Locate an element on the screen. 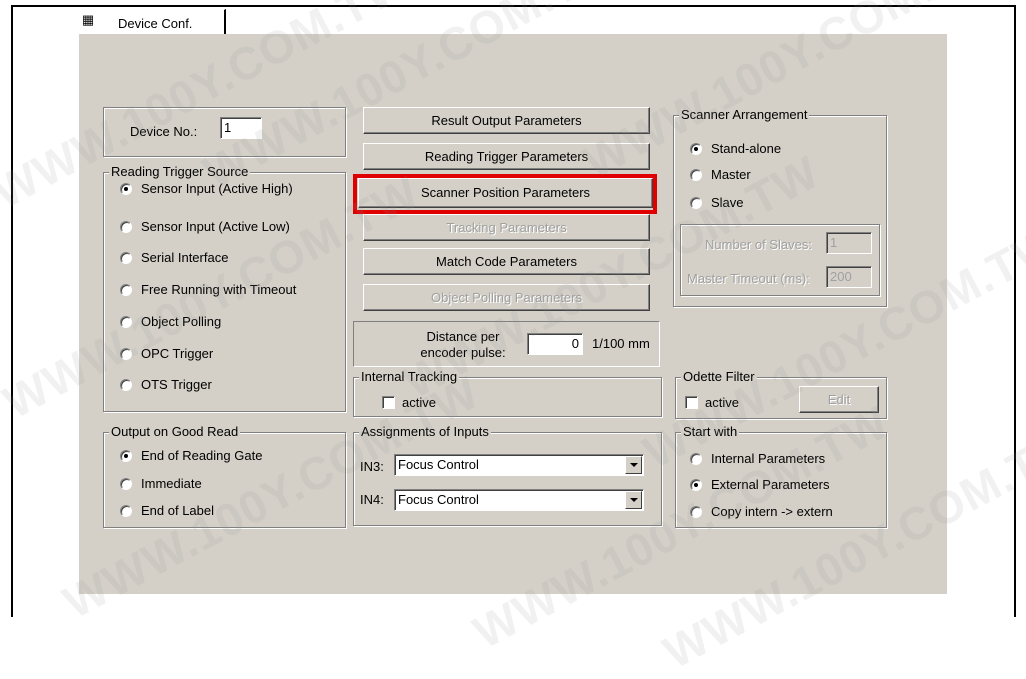 Image resolution: width=1026 pixels, height=679 pixels. match-code-parameters-button: Match Code Parameters is located at coordinates (506, 261).